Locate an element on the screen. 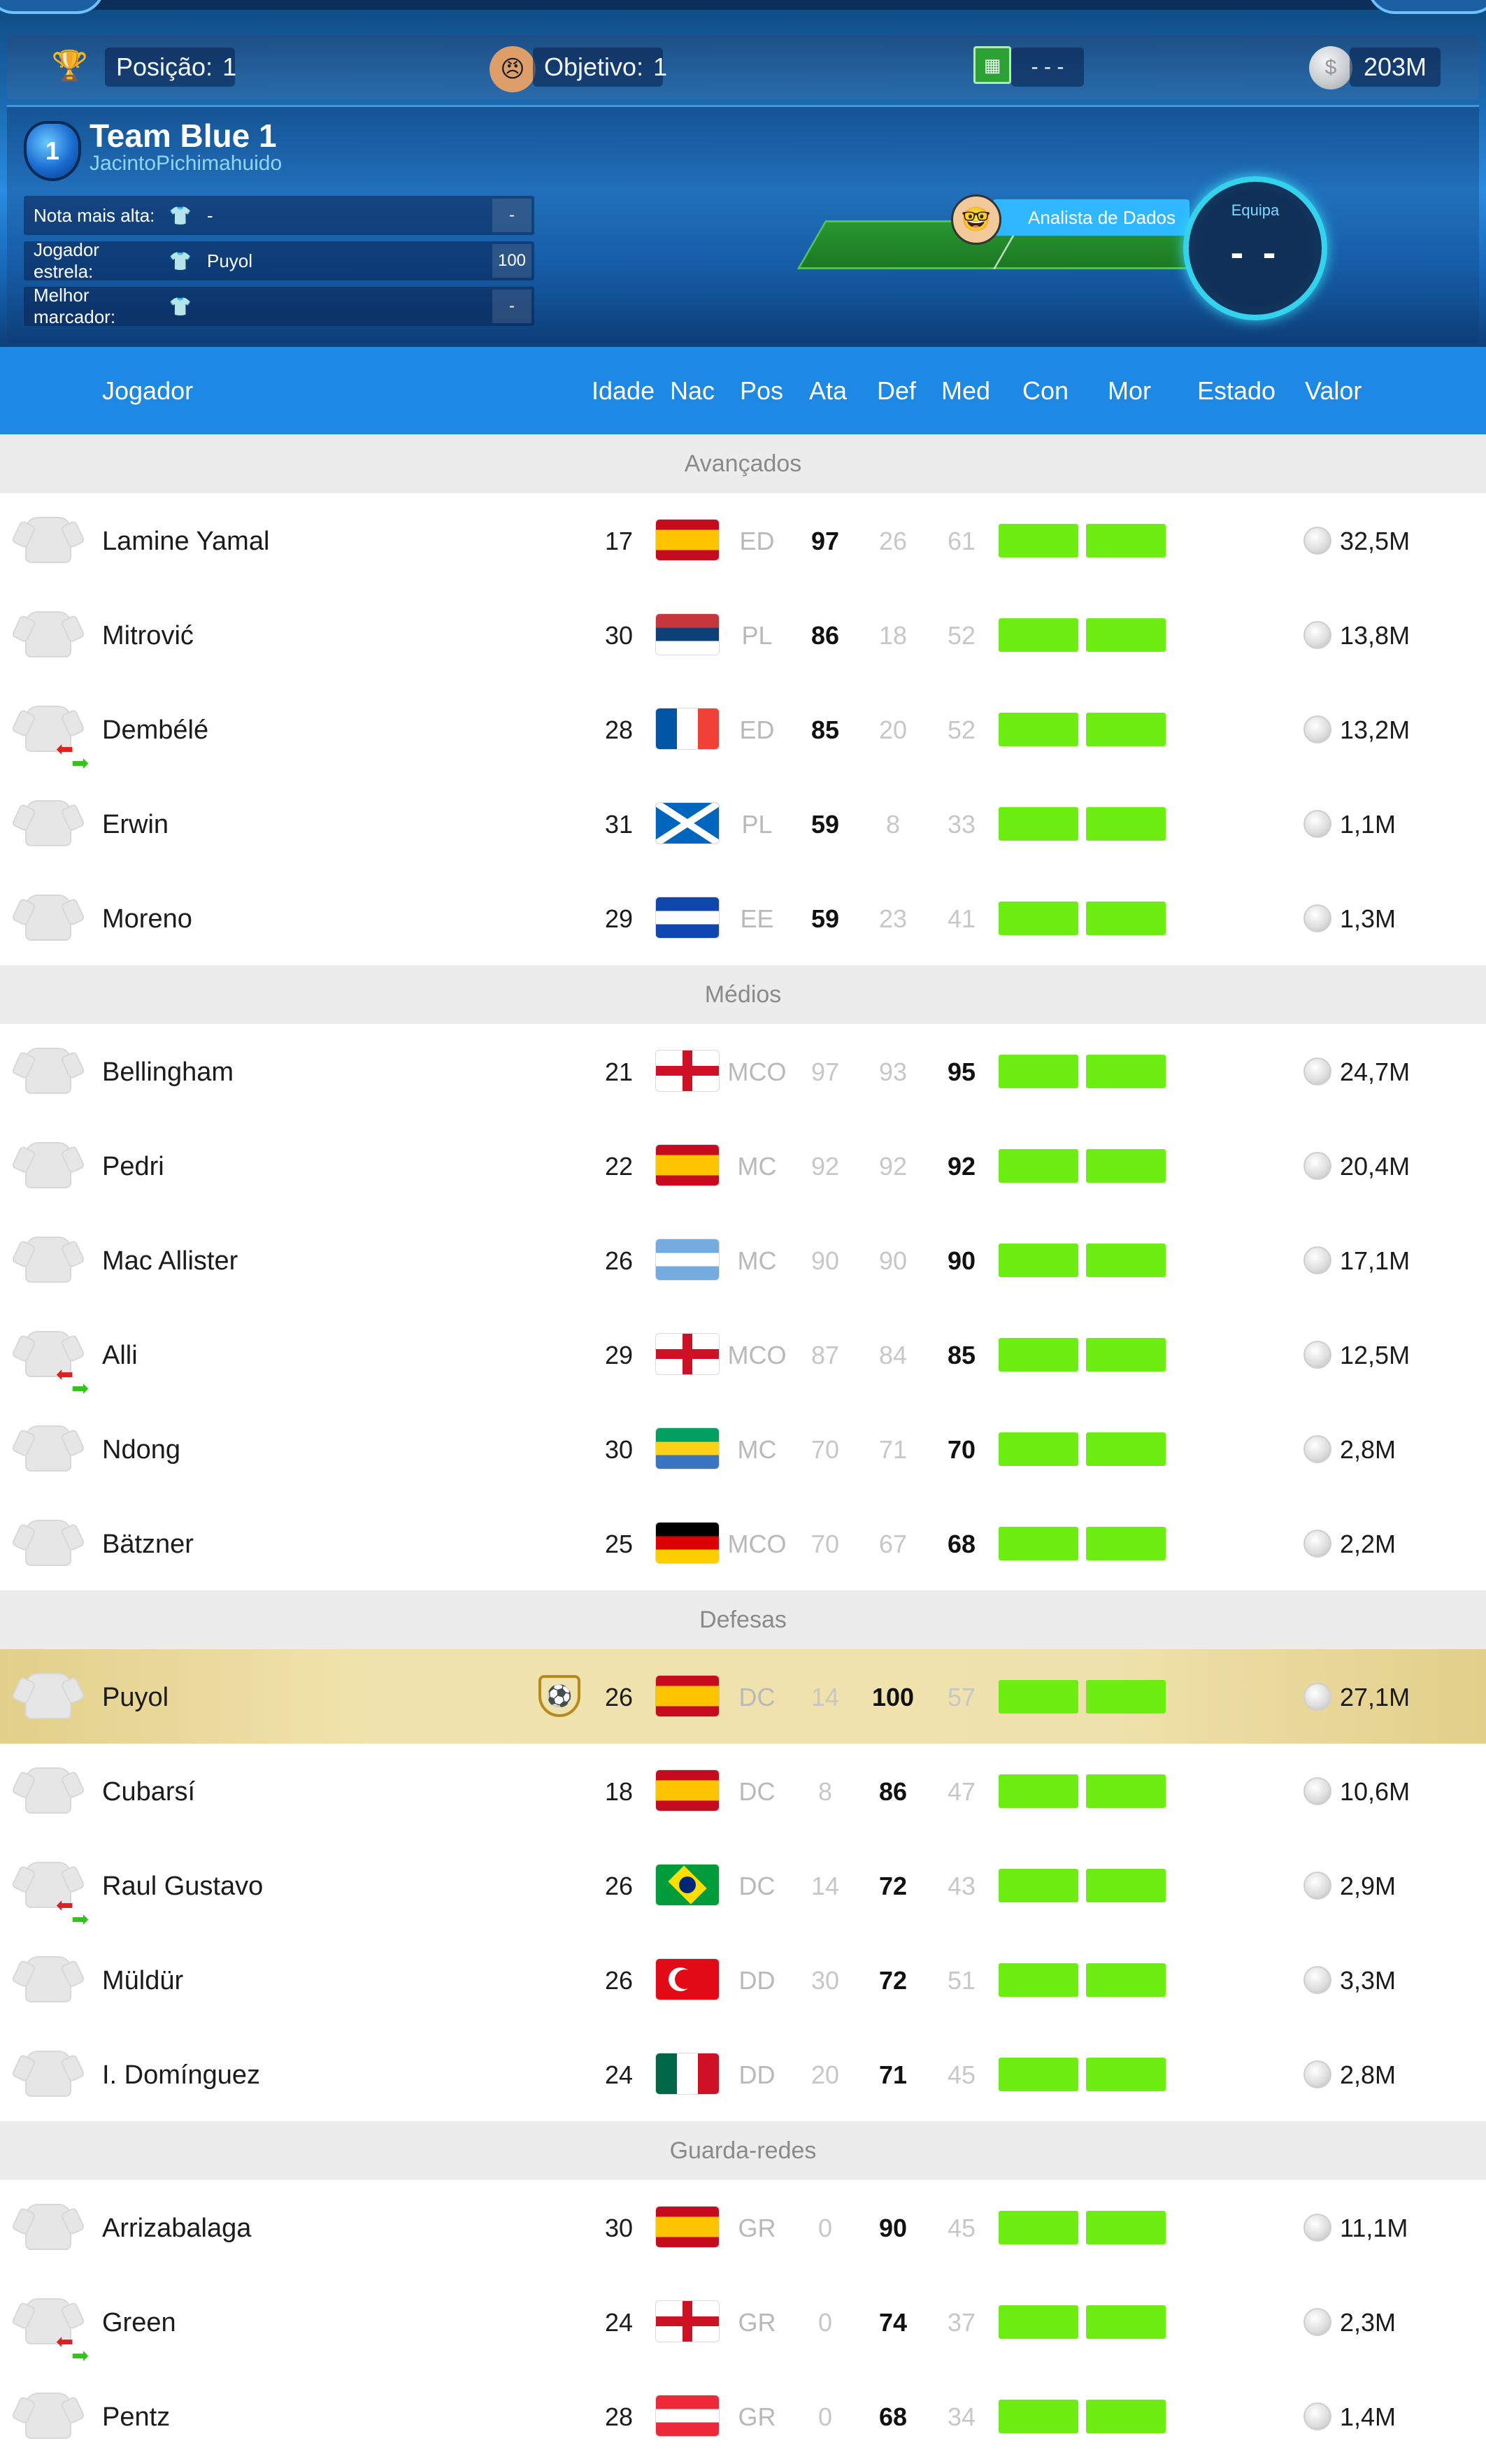  team-rating-ring: Equipa - - is located at coordinates (1255, 248).